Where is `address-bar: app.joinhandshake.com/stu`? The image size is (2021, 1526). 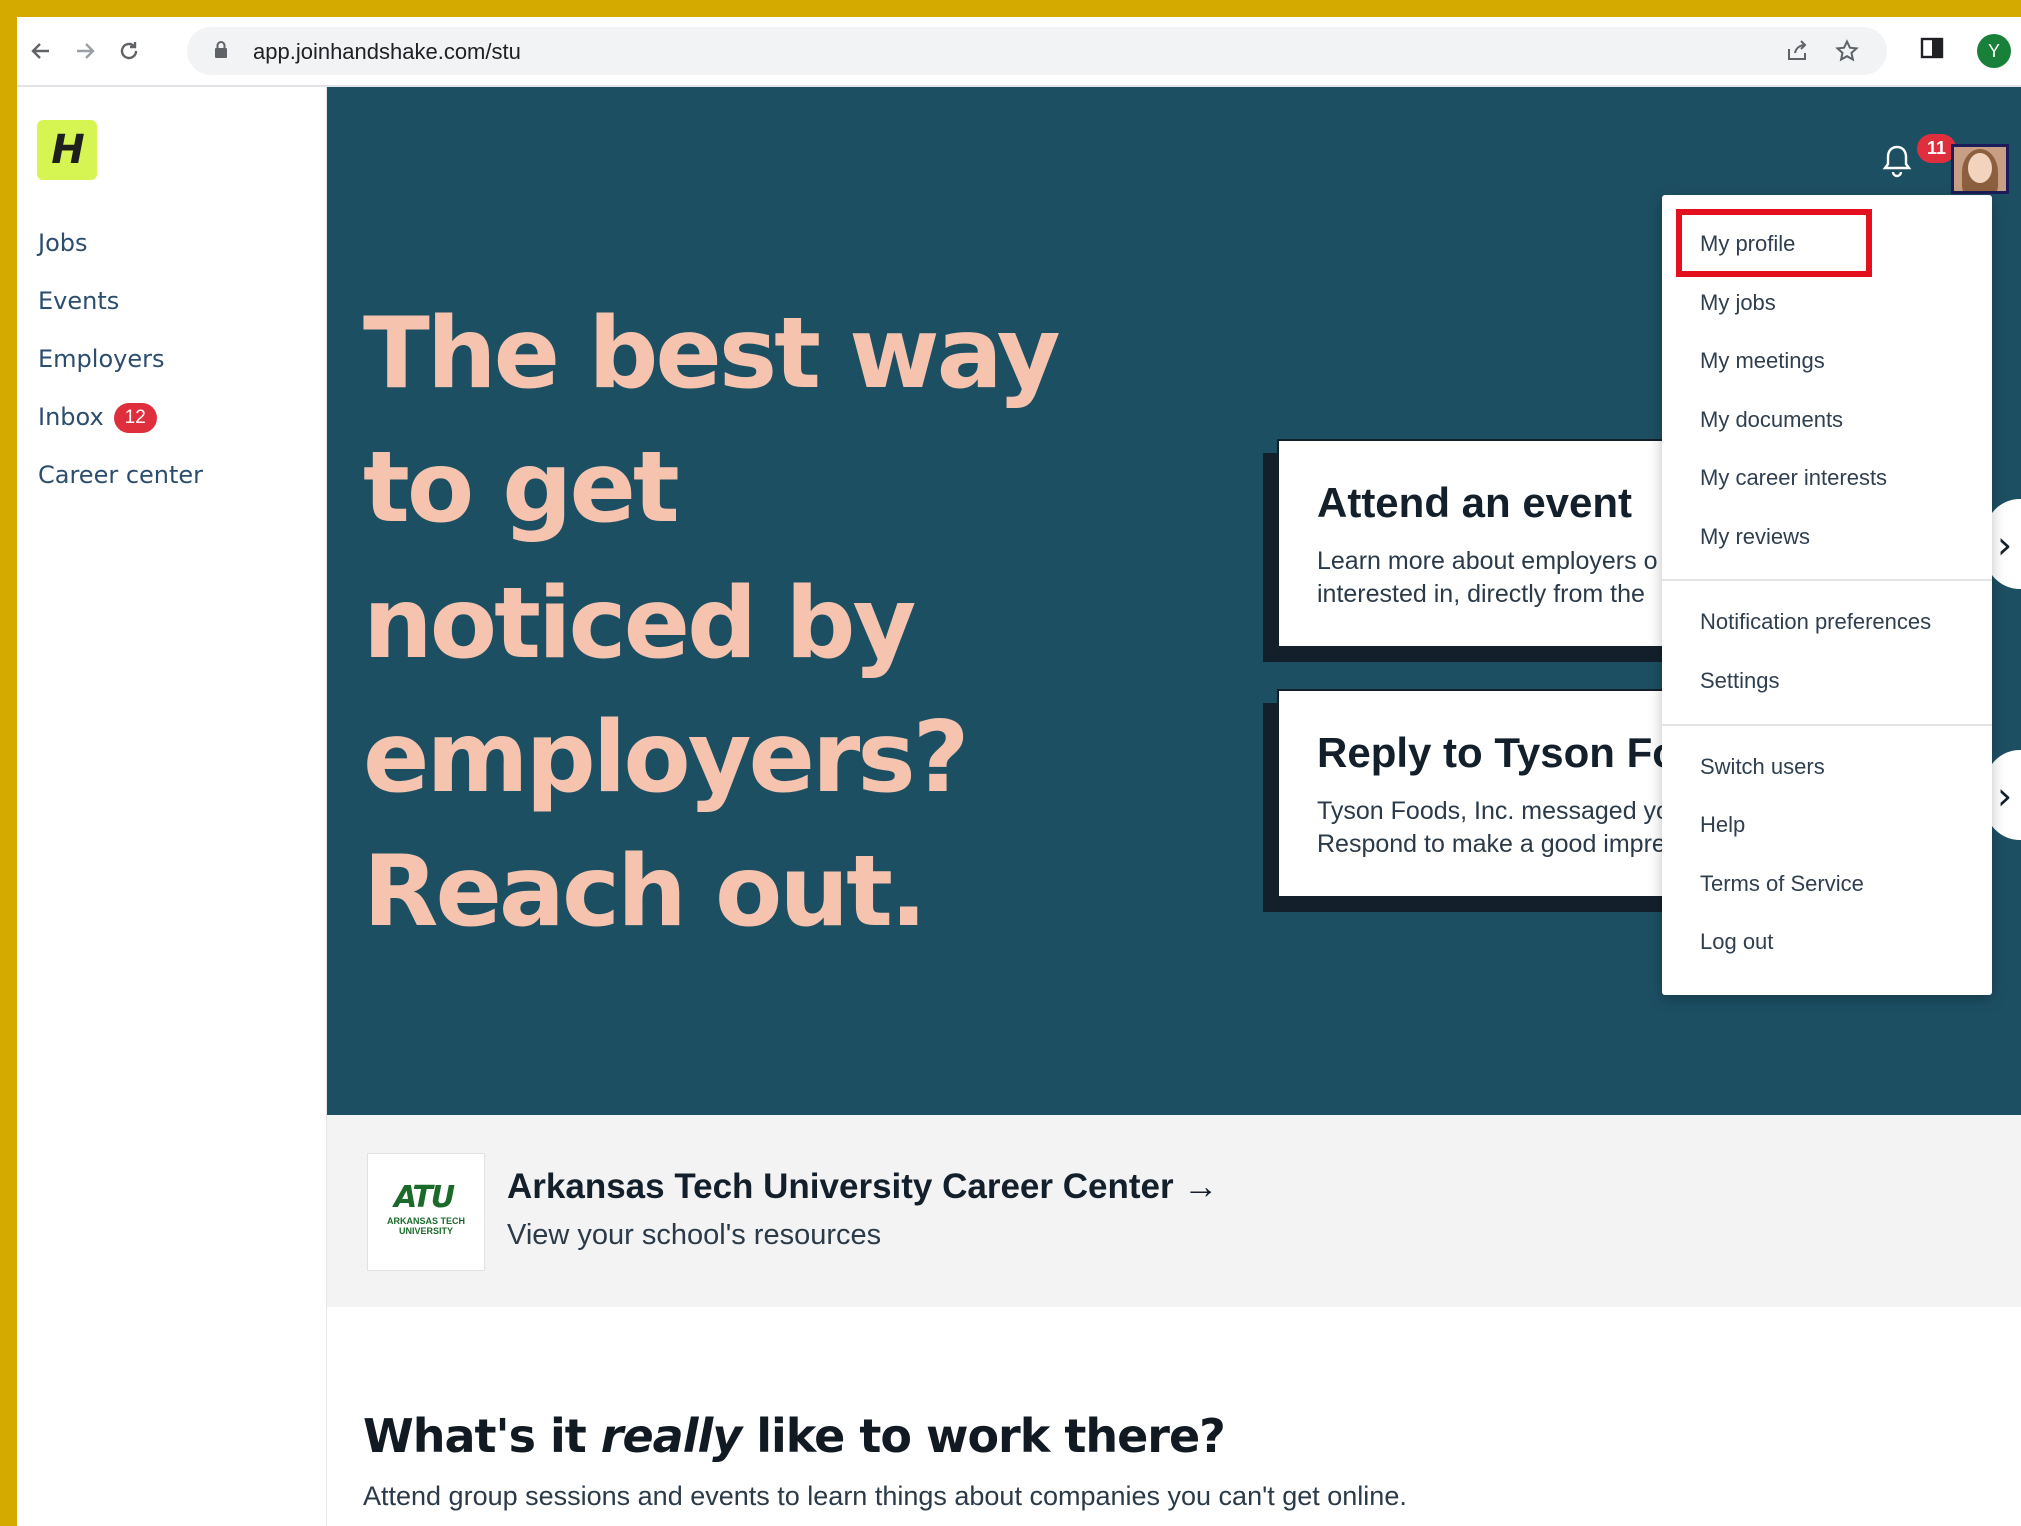
address-bar: app.joinhandshake.com/stu is located at coordinates (1037, 51).